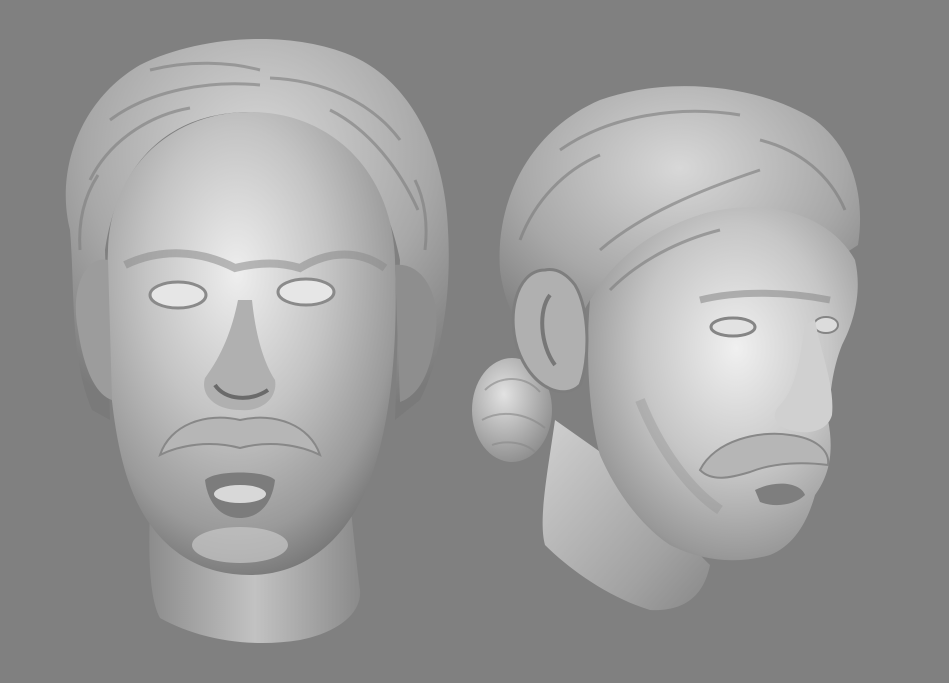 The width and height of the screenshot is (949, 683). I want to click on front-right-eye, so click(306, 292).